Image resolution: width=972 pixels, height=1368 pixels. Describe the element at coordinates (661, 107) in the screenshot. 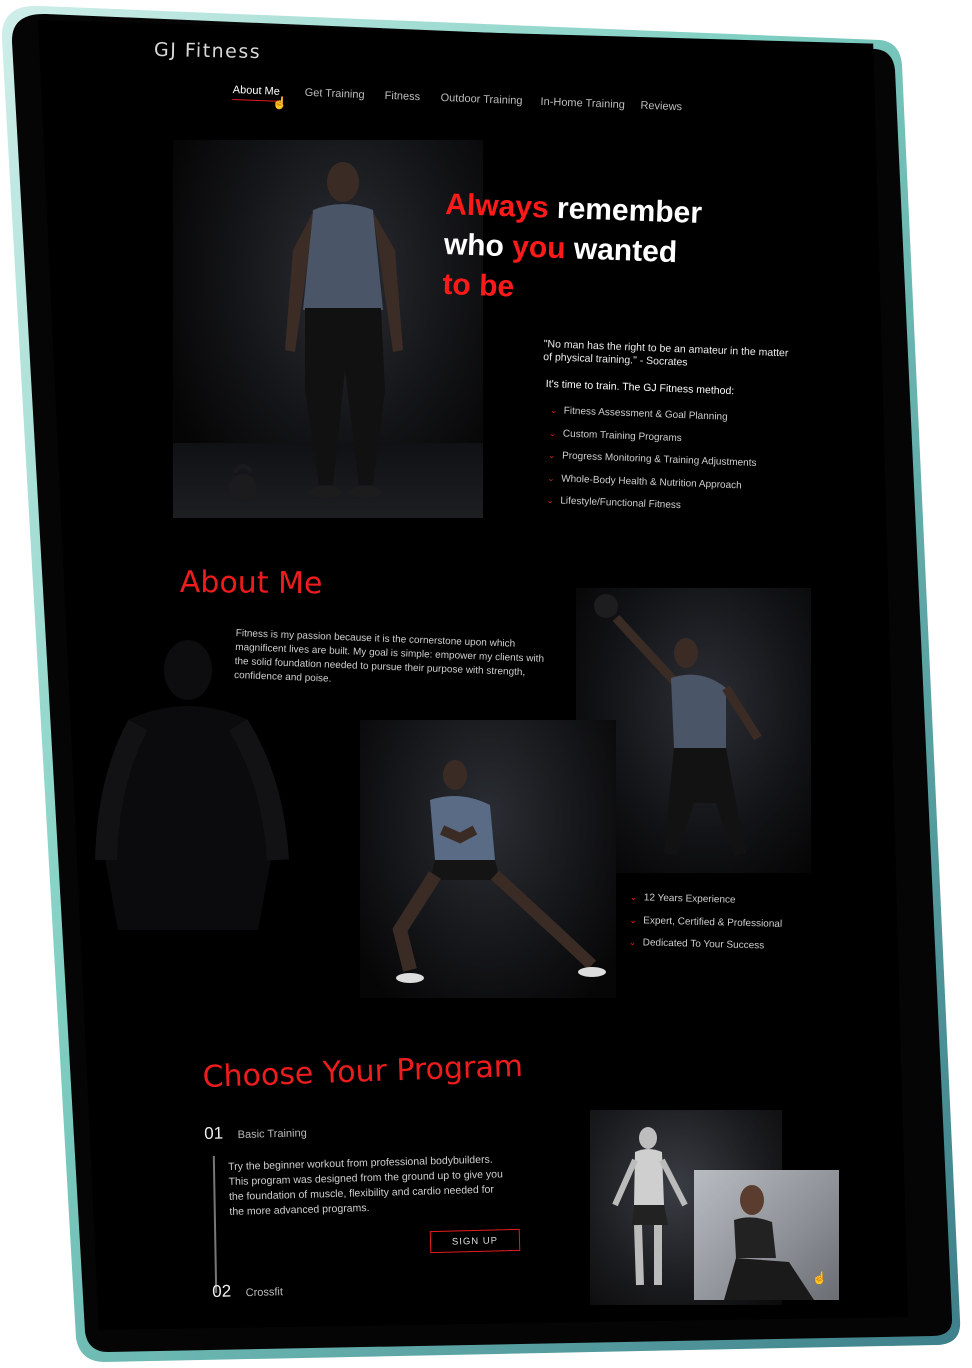

I see `nav-reviews: Reviews` at that location.